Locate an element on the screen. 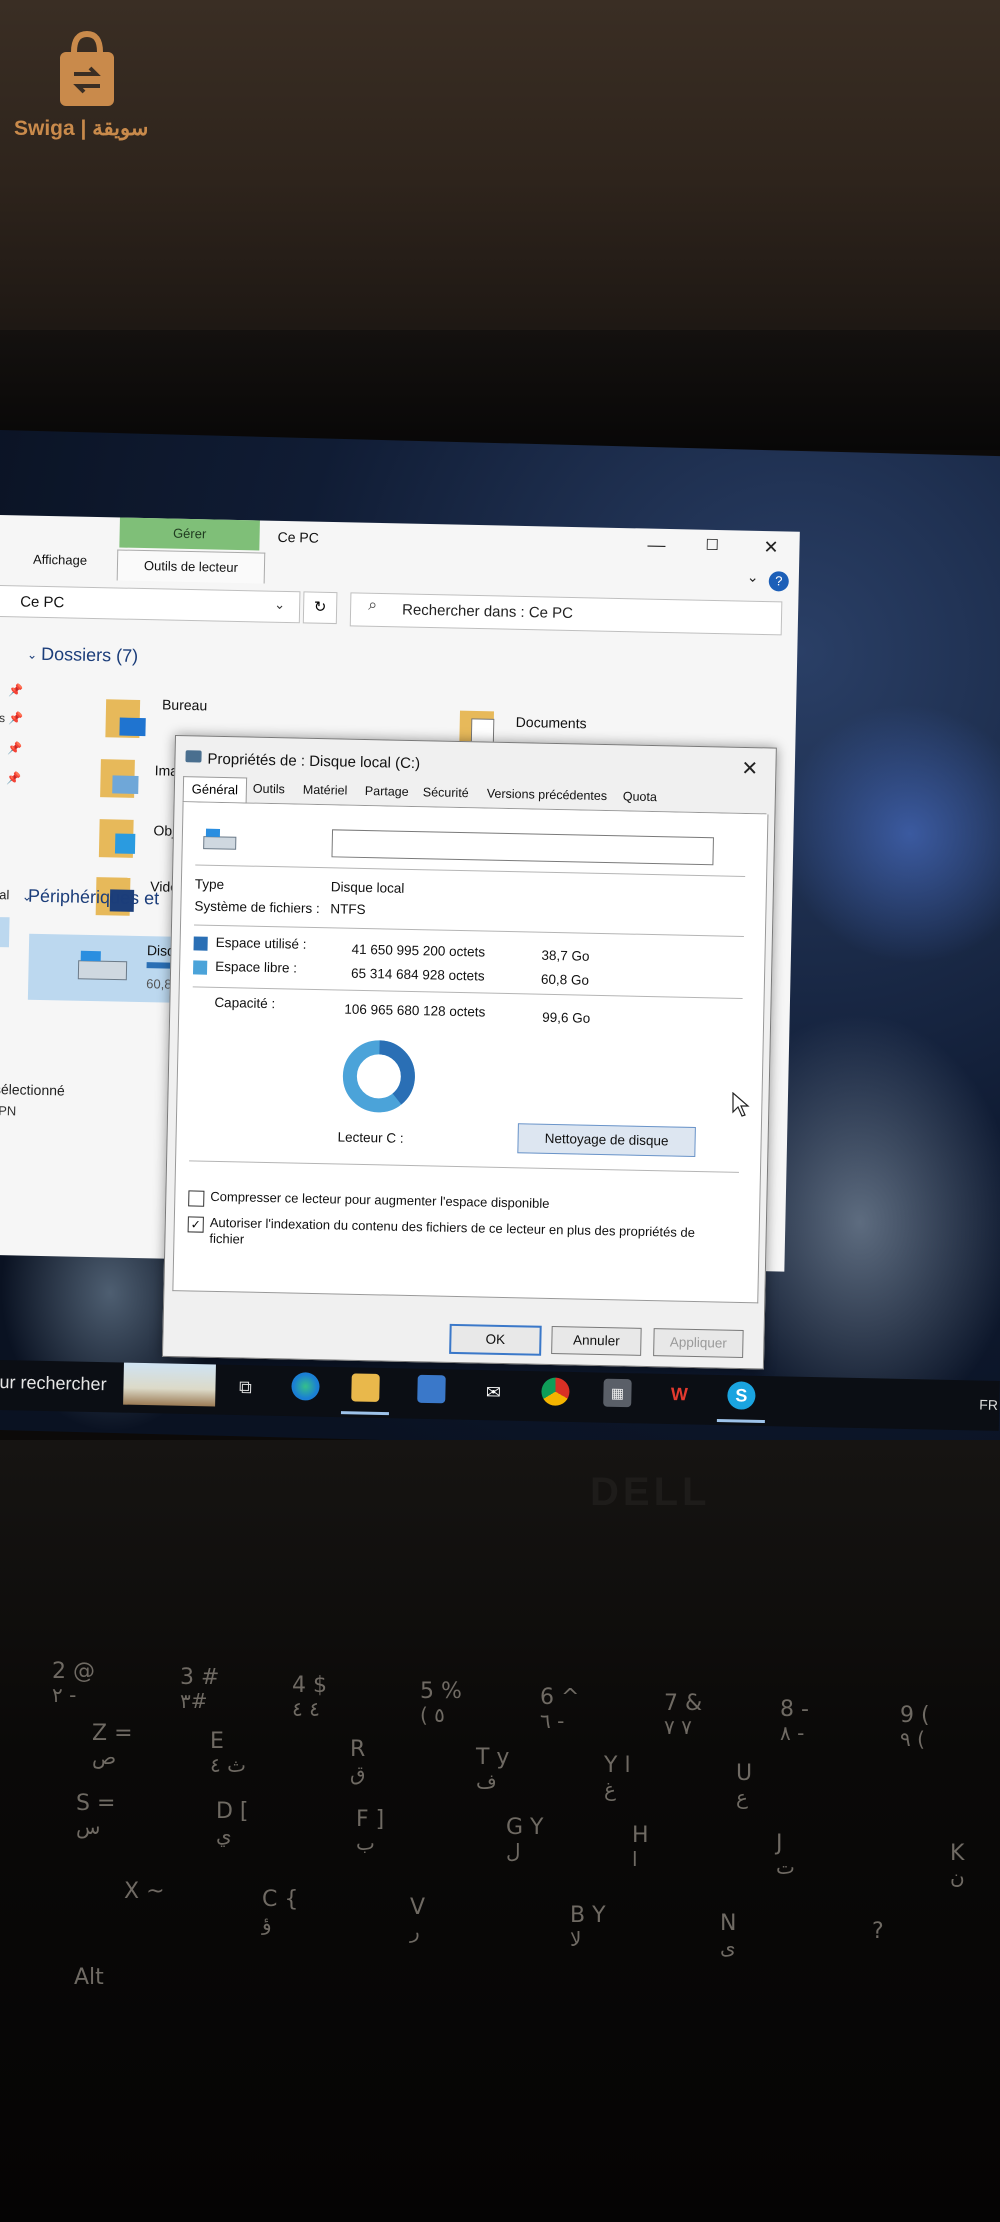 The image size is (1000, 2222). tab-hardware: Matériel is located at coordinates (325, 790).